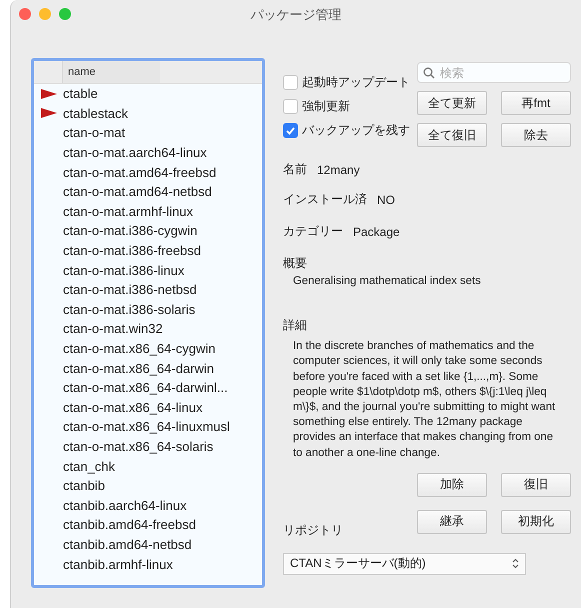  Describe the element at coordinates (139, 348) in the screenshot. I see `package-name: ctan-o-mat.x86_64-cygwin` at that location.